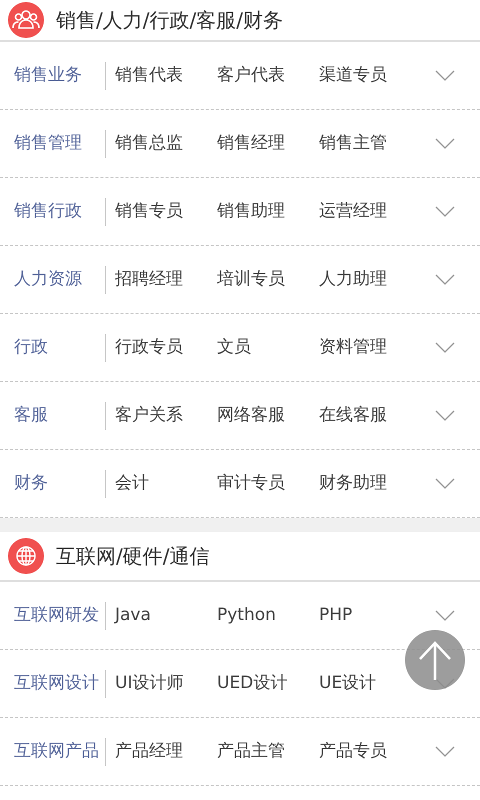 The height and width of the screenshot is (800, 480). What do you see at coordinates (353, 278) in the screenshot?
I see `job-link: 人力助理` at bounding box center [353, 278].